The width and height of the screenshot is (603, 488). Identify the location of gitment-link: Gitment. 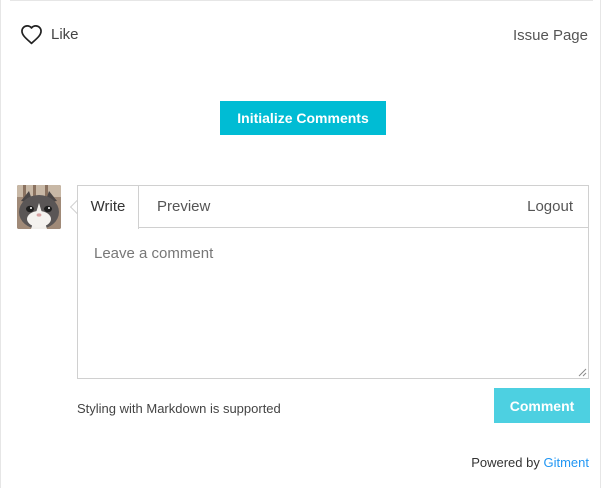
(566, 462).